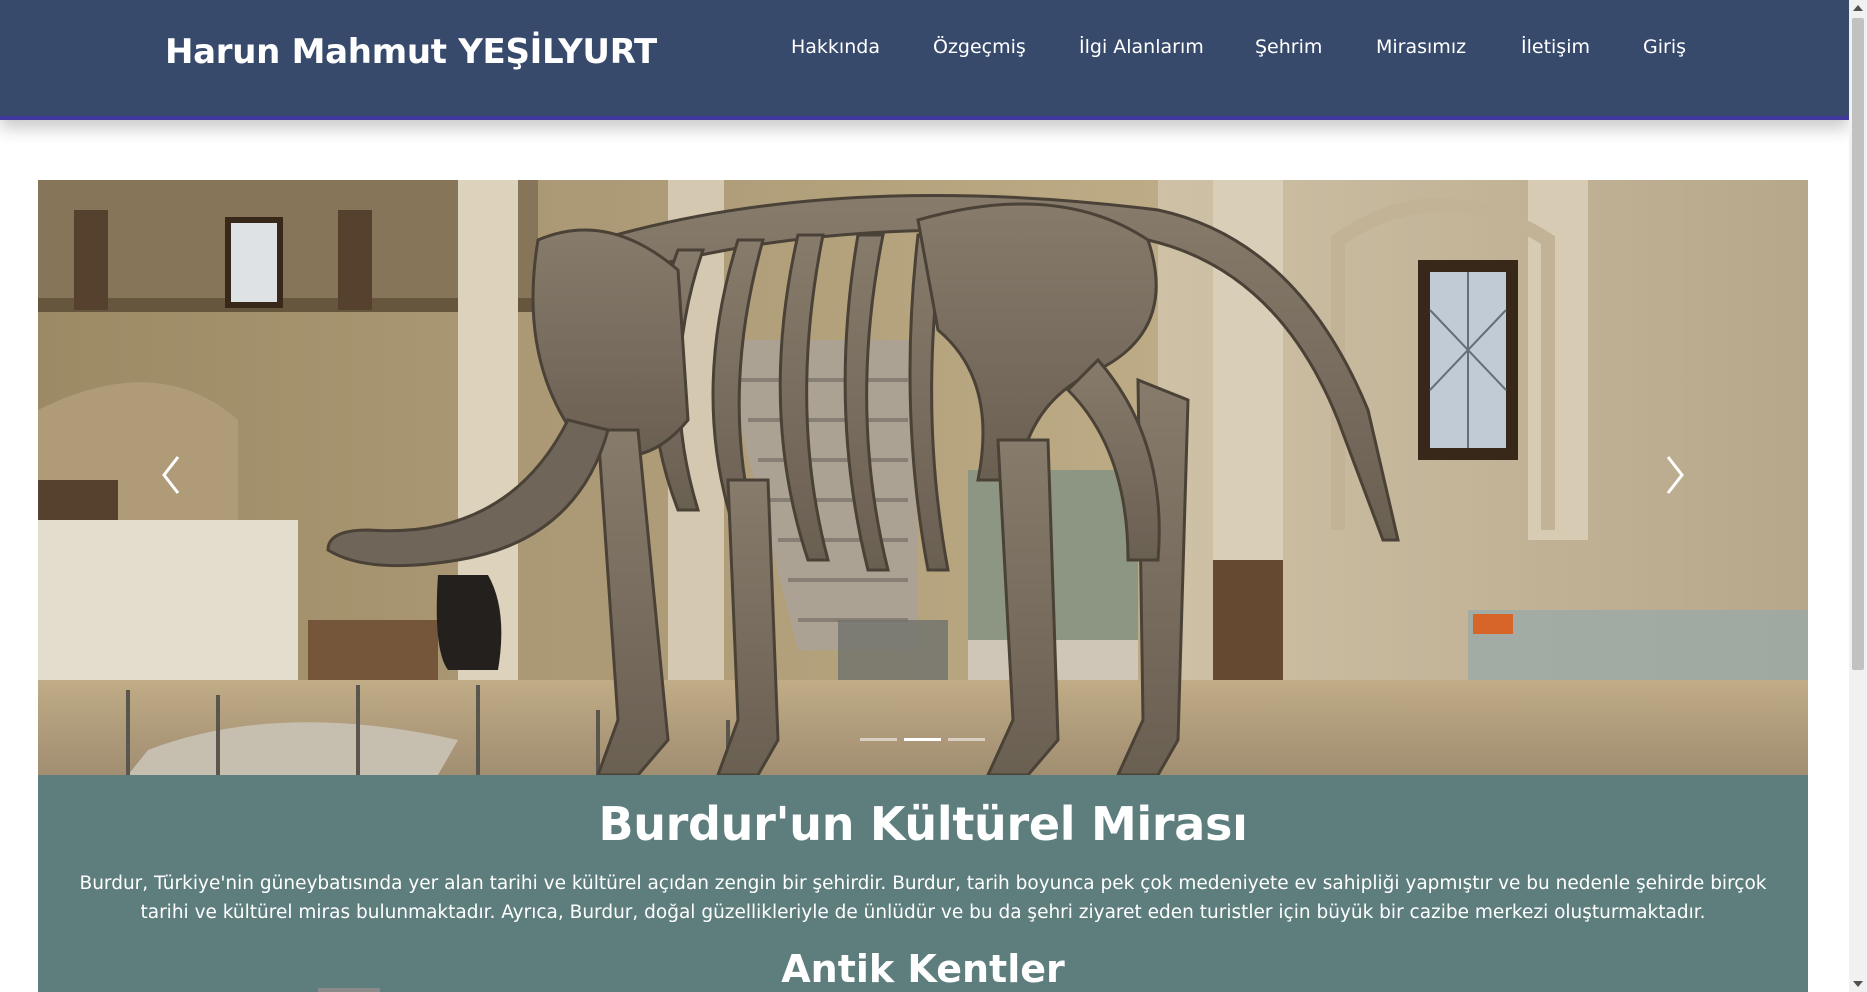 The image size is (1867, 992). I want to click on nav-link-ozgecmis: Özgeçmiş, so click(979, 47).